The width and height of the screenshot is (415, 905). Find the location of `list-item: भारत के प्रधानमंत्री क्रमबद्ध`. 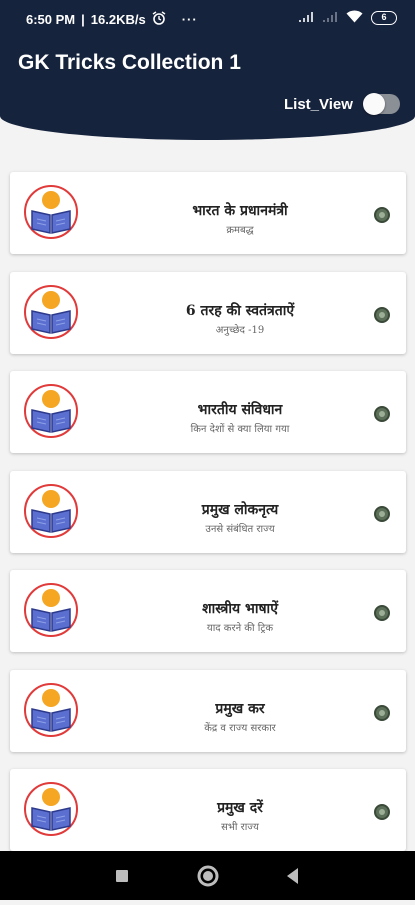

list-item: भारत के प्रधानमंत्री क्रमबद्ध is located at coordinates (208, 213).